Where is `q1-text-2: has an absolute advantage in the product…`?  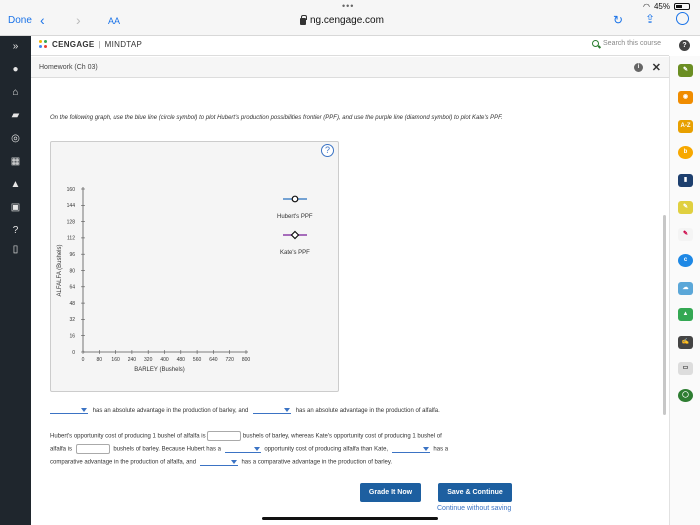 q1-text-2: has an absolute advantage in the product… is located at coordinates (367, 410).